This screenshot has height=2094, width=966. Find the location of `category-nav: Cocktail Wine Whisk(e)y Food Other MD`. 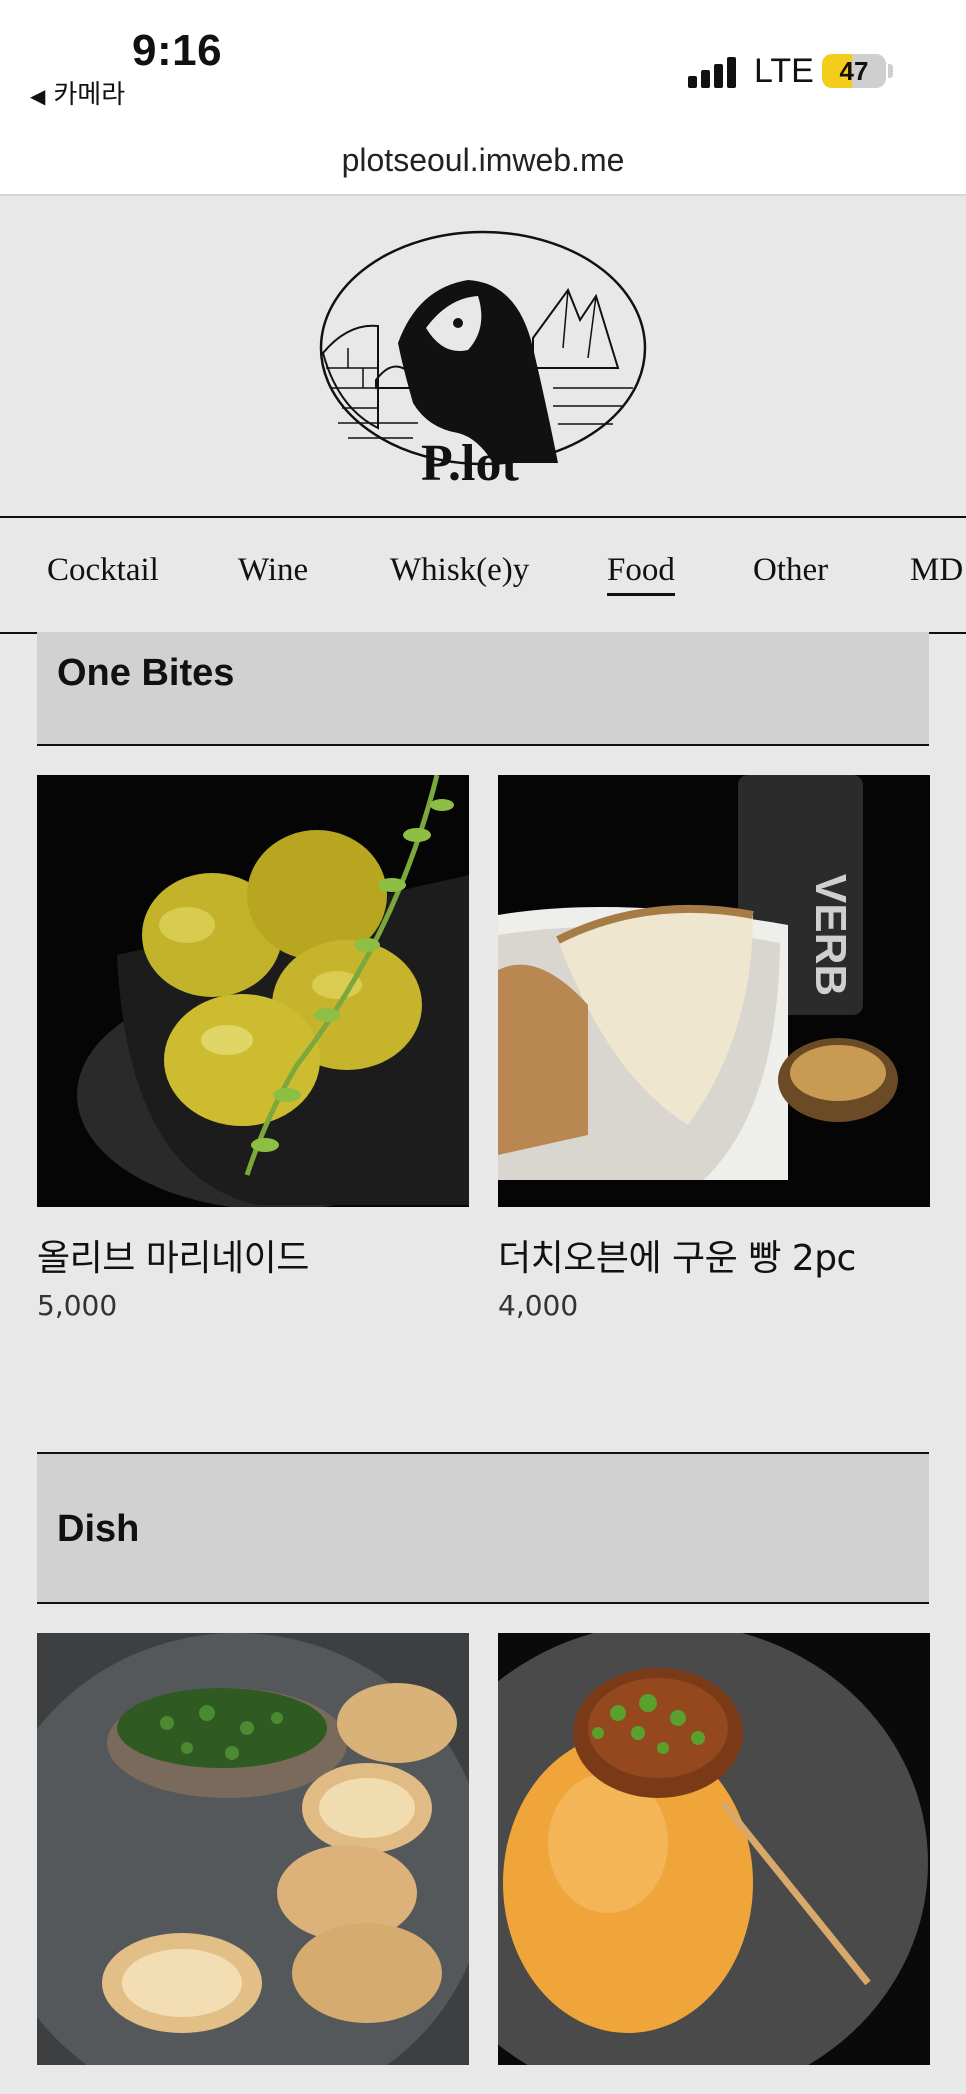

category-nav: Cocktail Wine Whisk(e)y Food Other MD is located at coordinates (483, 575).